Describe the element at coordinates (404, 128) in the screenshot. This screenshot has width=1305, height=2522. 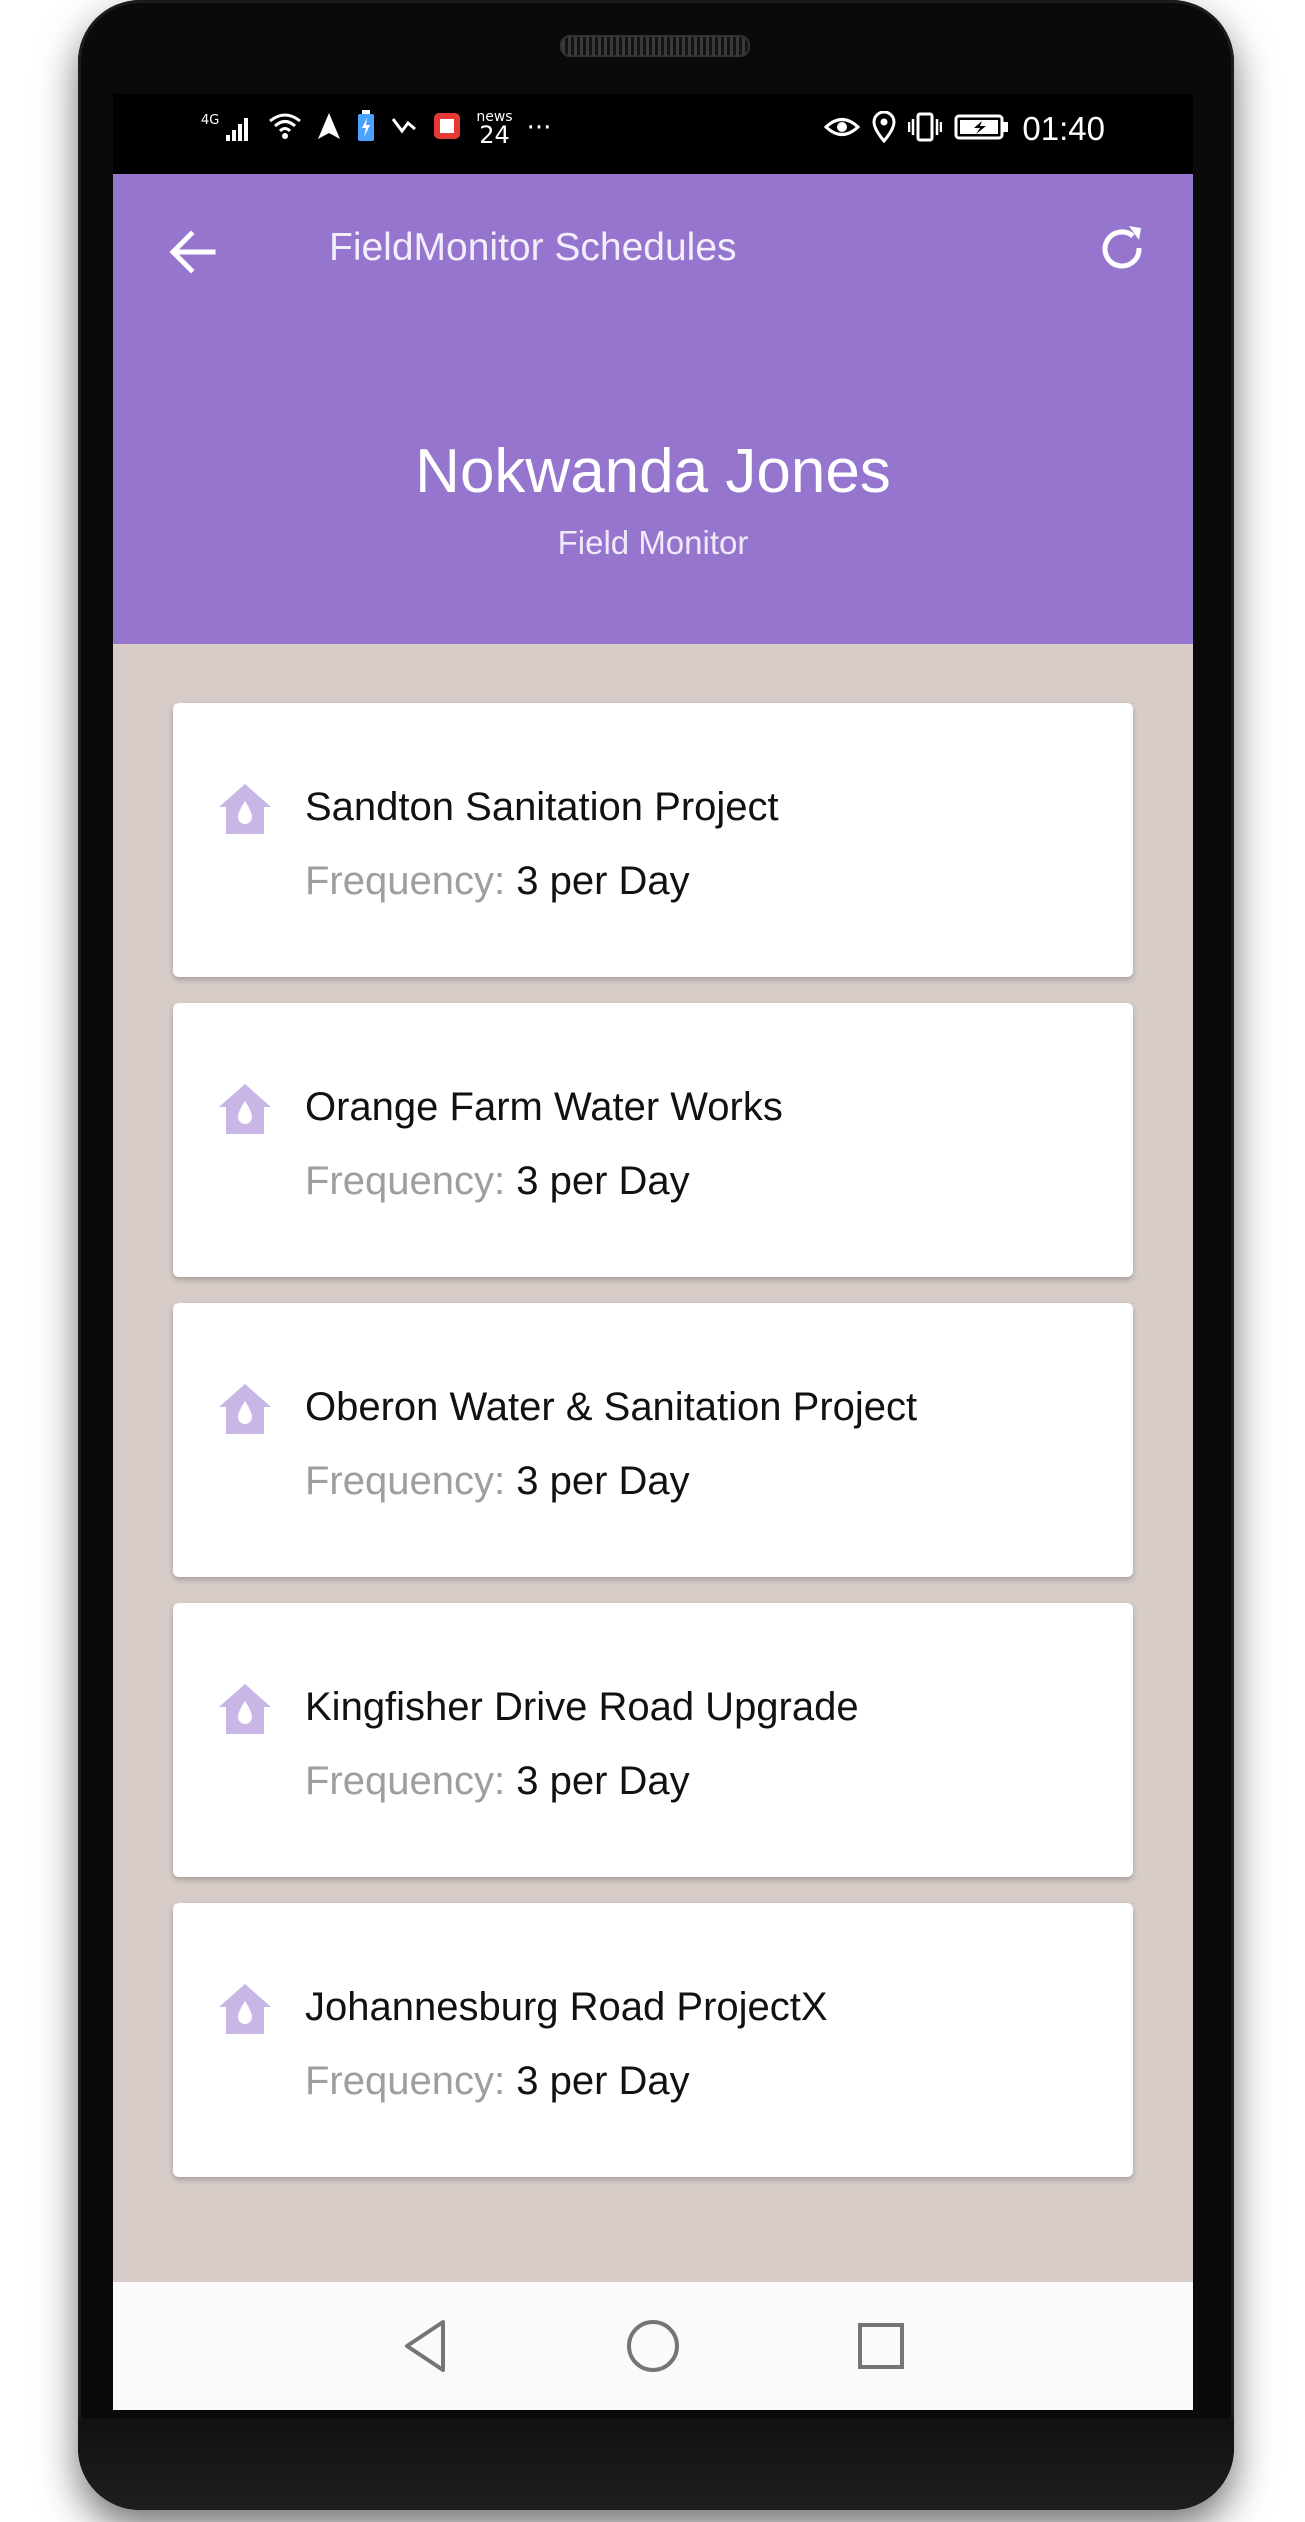
I see `missed-call-icon` at that location.